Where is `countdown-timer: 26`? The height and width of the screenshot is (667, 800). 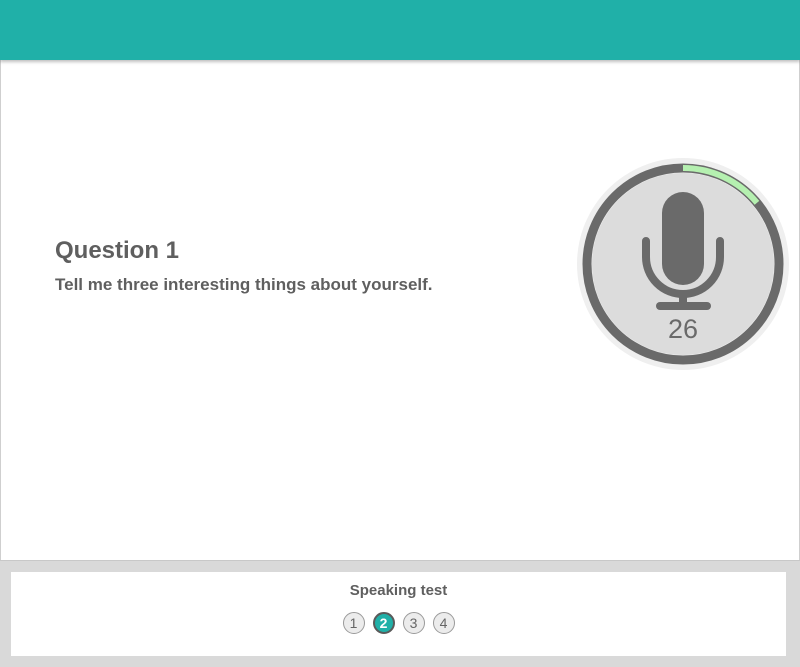
countdown-timer: 26 is located at coordinates (683, 329).